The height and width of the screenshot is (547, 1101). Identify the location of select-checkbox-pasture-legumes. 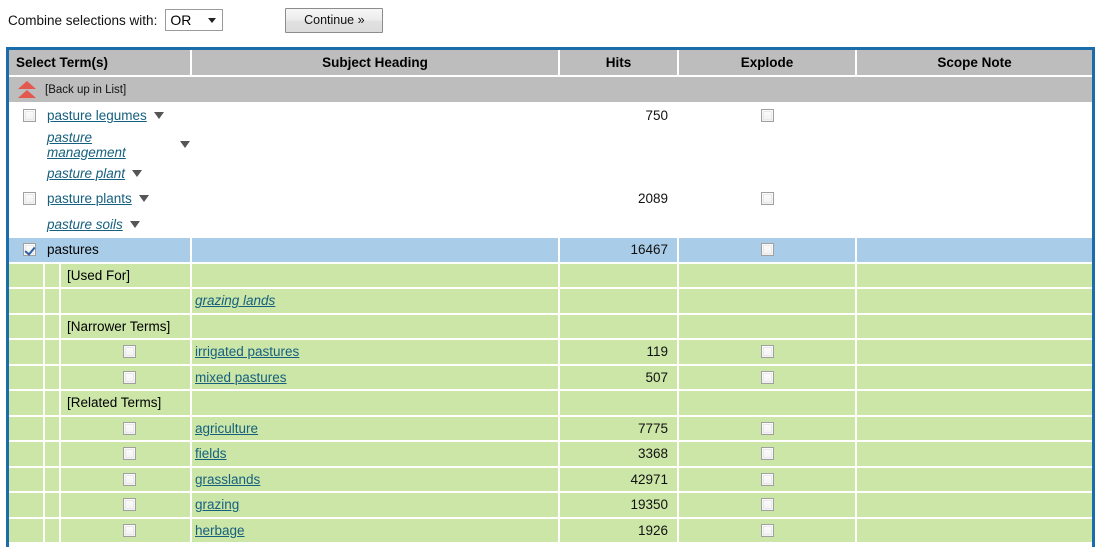
(29, 116).